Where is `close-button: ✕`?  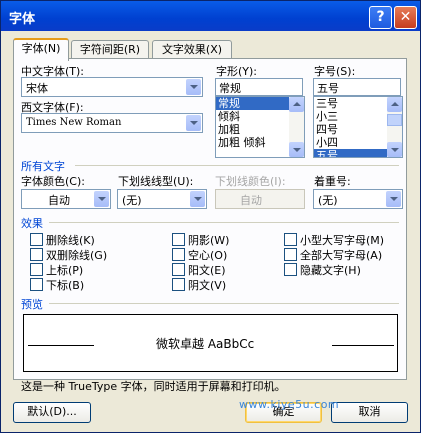
close-button: ✕ is located at coordinates (405, 17).